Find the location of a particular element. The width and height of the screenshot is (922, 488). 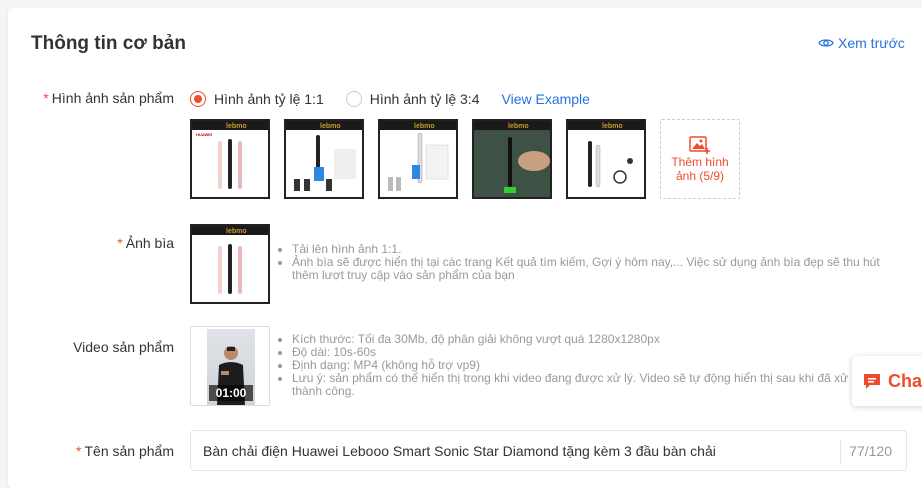

char-counter: 77/120 is located at coordinates (873, 451).